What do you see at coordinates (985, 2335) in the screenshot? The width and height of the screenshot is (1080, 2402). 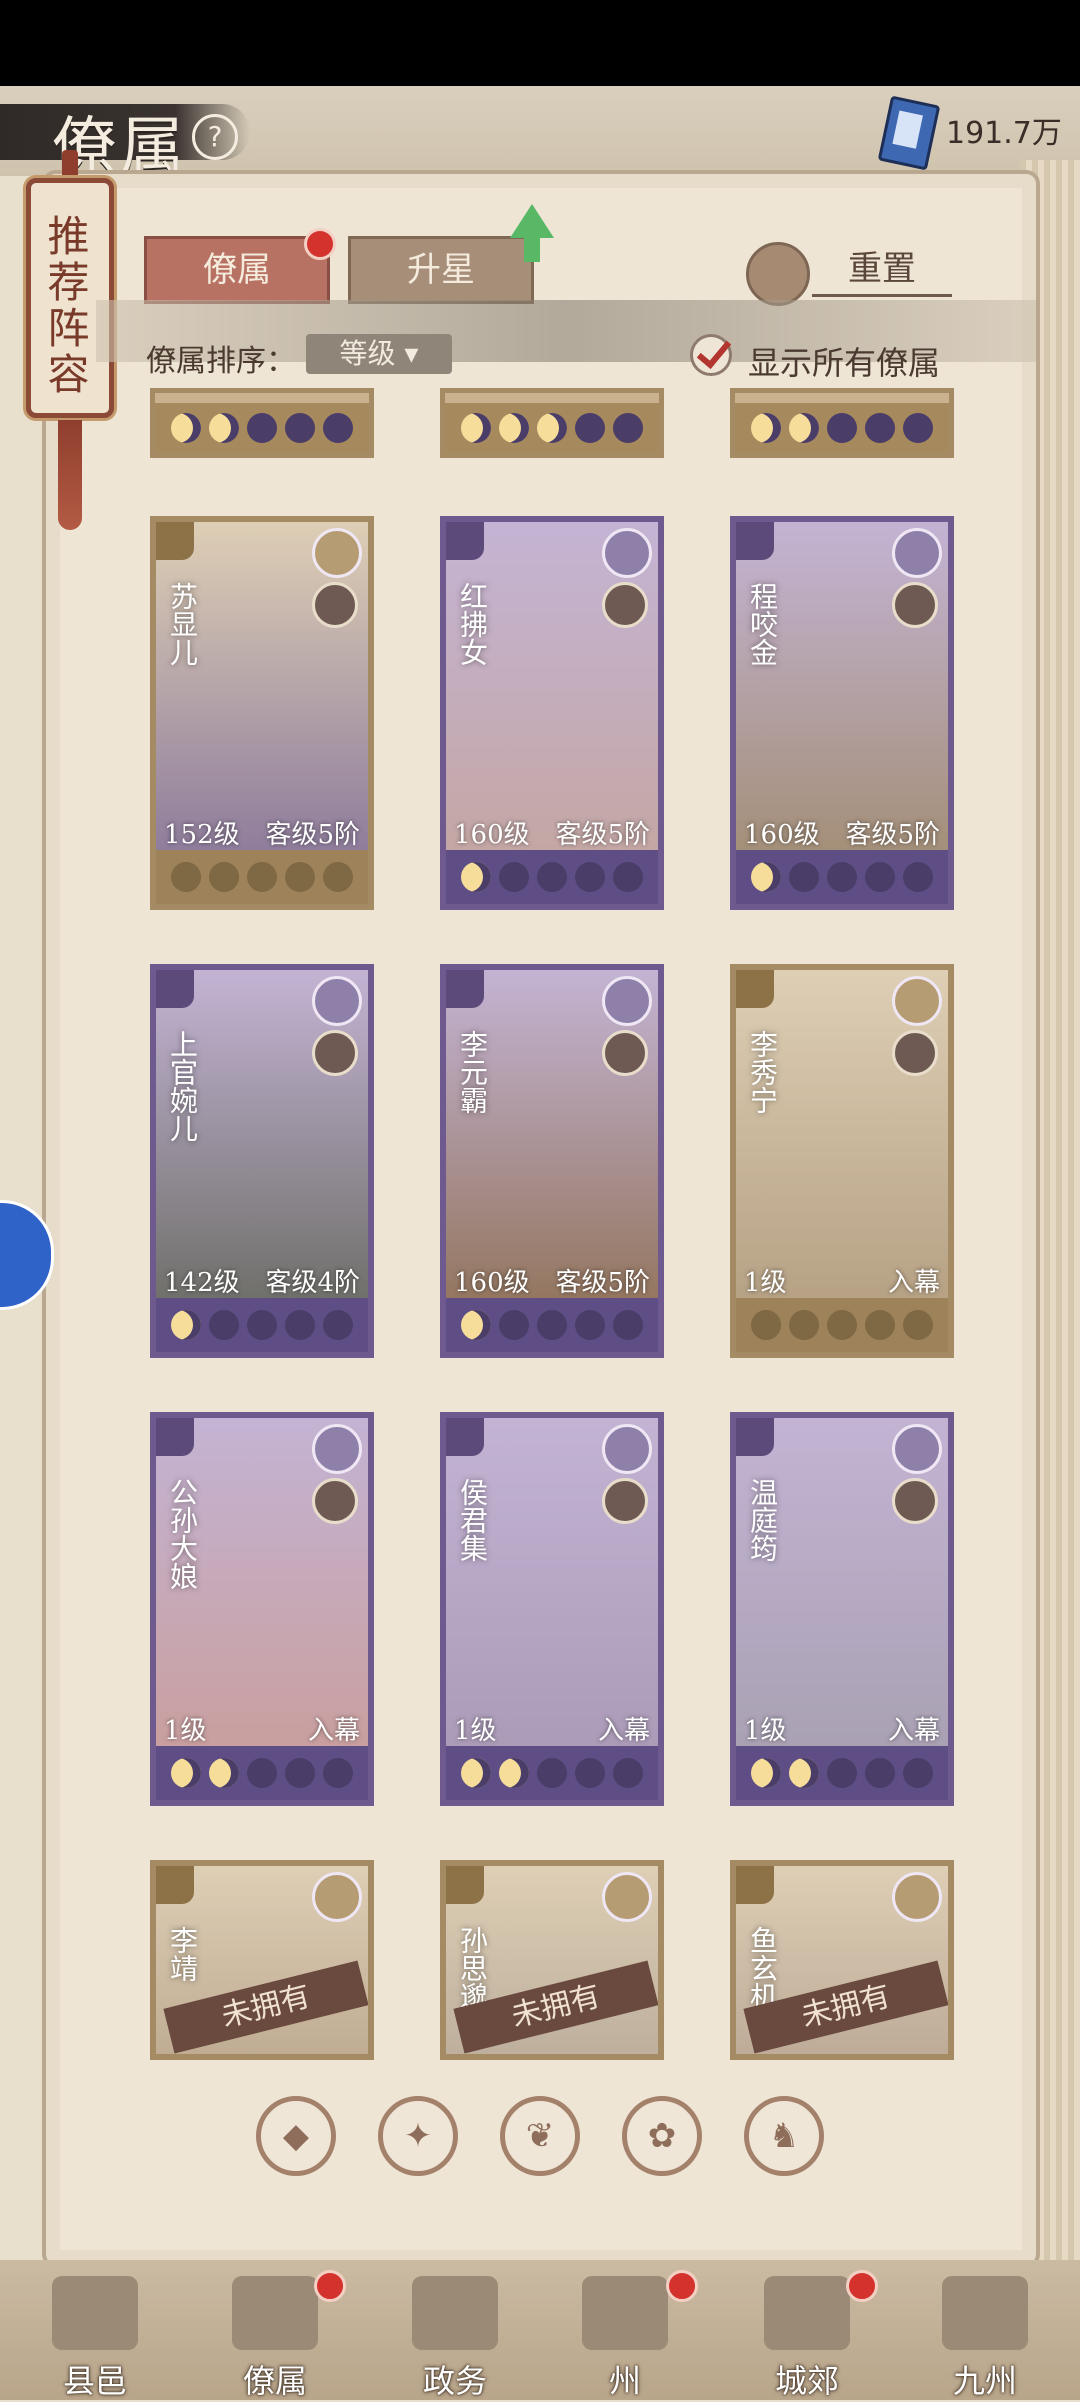 I see `nav-nine-states: 九州` at bounding box center [985, 2335].